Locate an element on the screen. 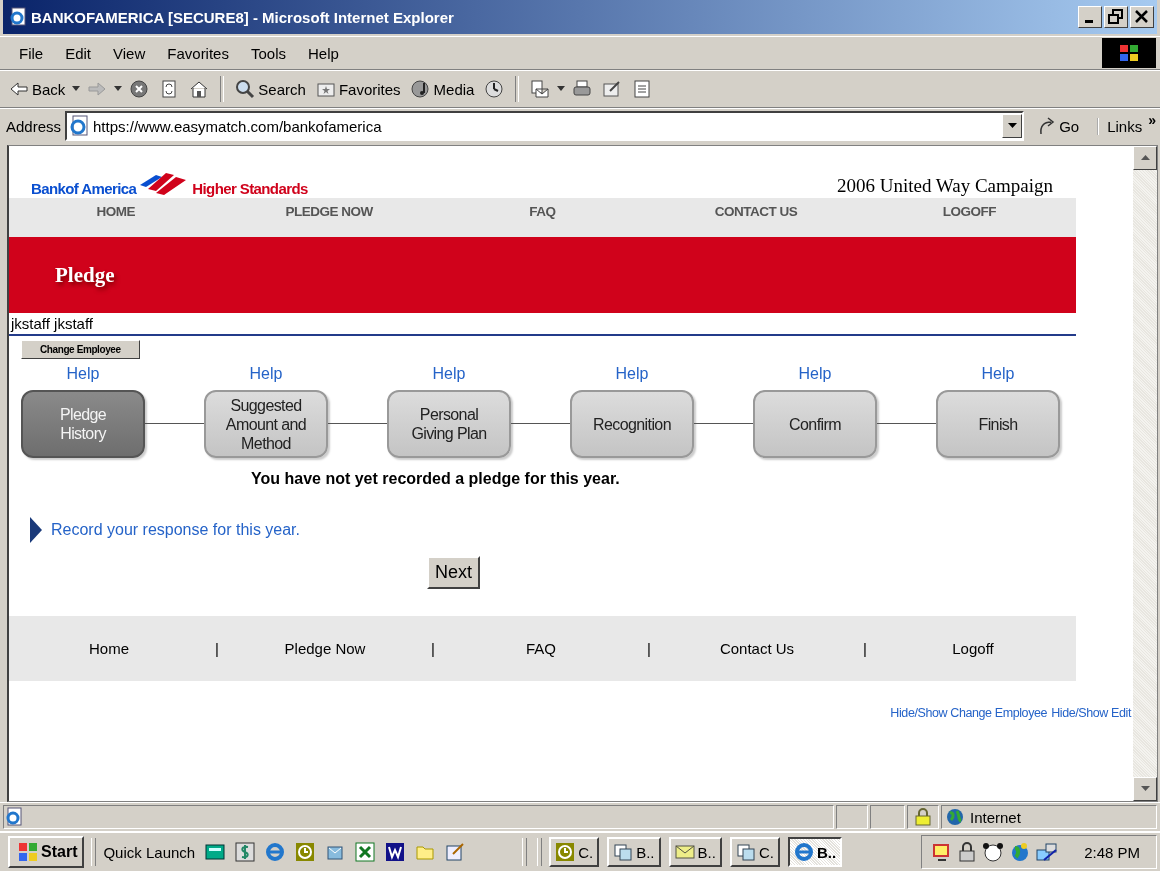 This screenshot has width=1160, height=871. admin-link: Hide/Show Change Employee is located at coordinates (969, 713).